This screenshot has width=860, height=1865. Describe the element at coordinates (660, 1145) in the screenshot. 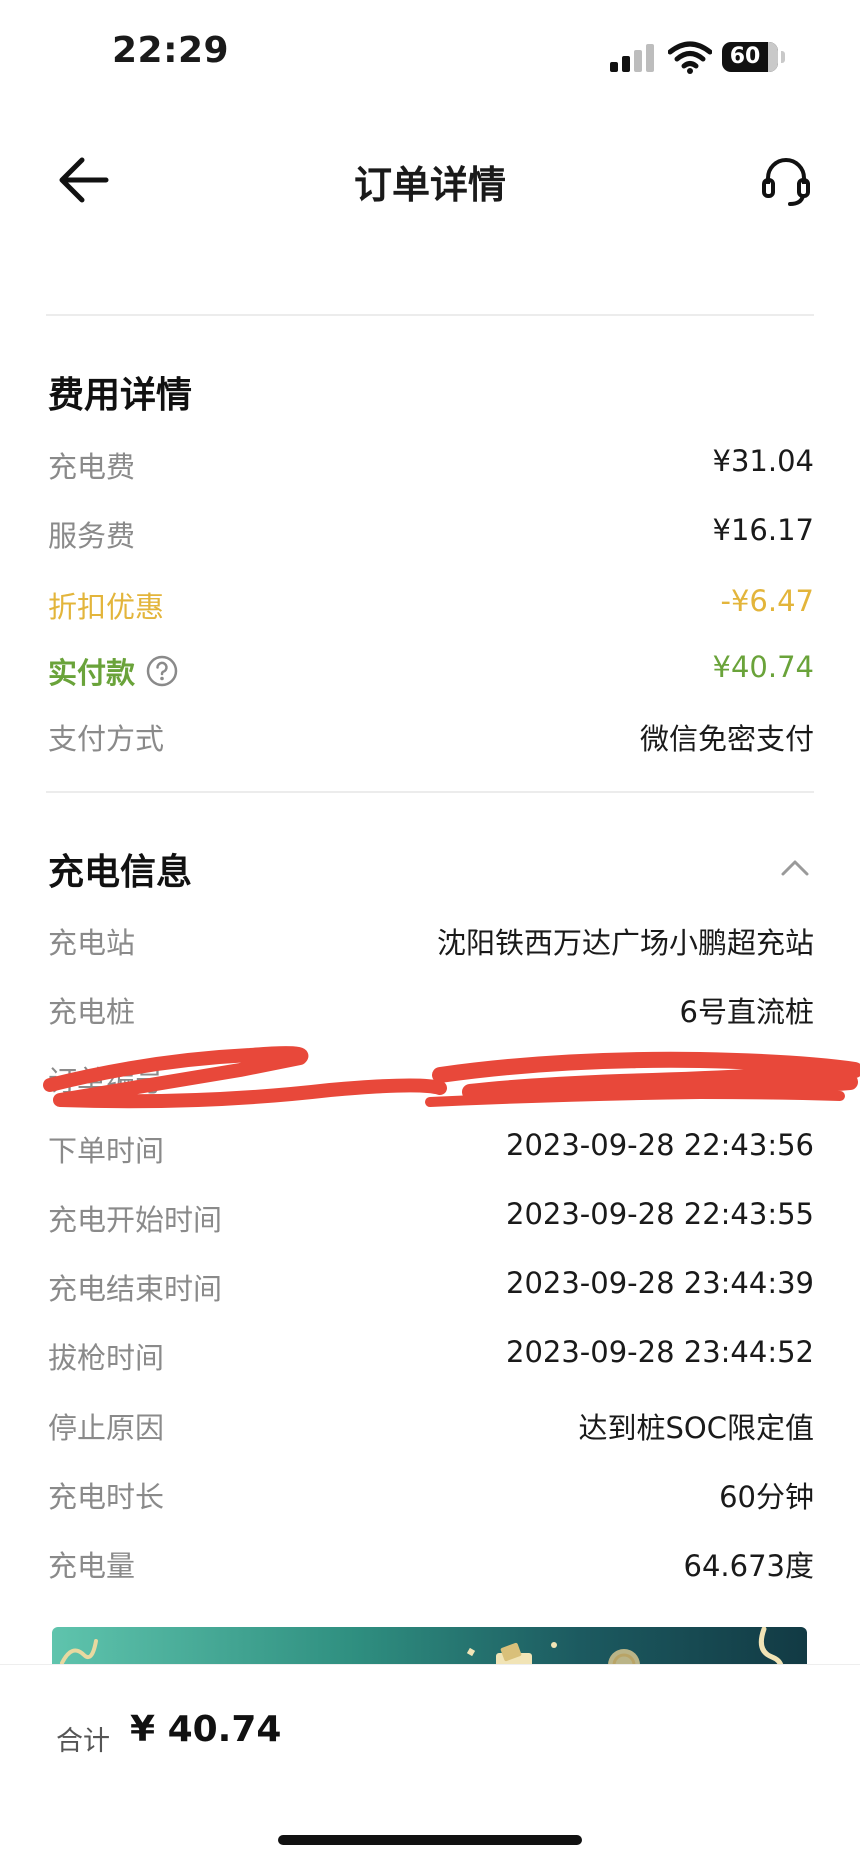

I see `charge-value: 2023-09-28 22:43:56` at that location.